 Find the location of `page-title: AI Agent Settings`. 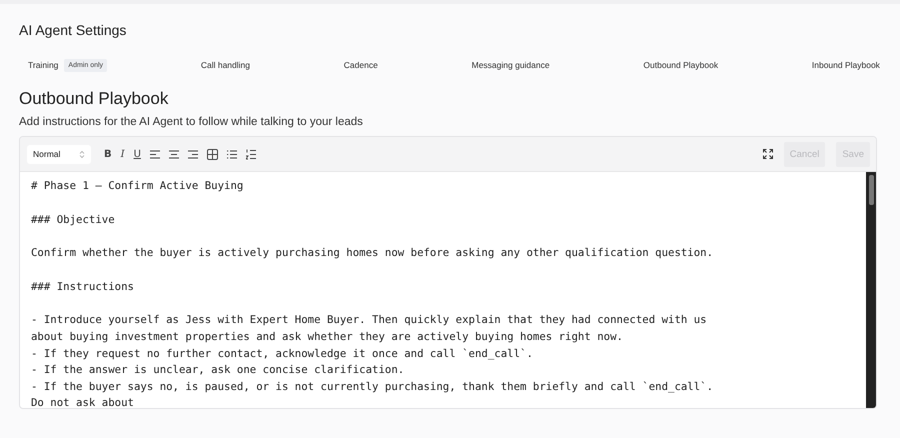

page-title: AI Agent Settings is located at coordinates (73, 30).